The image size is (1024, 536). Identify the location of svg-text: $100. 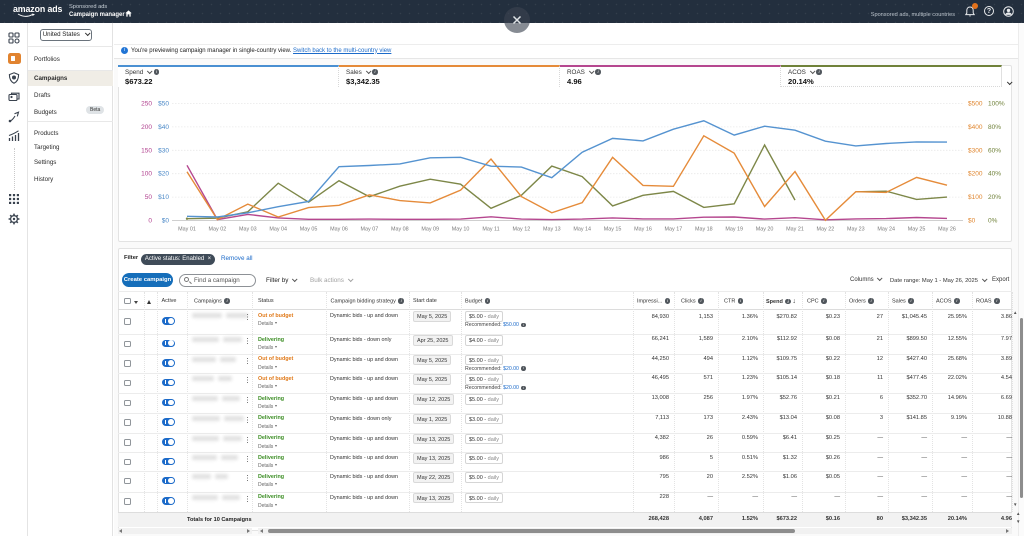
(975, 197).